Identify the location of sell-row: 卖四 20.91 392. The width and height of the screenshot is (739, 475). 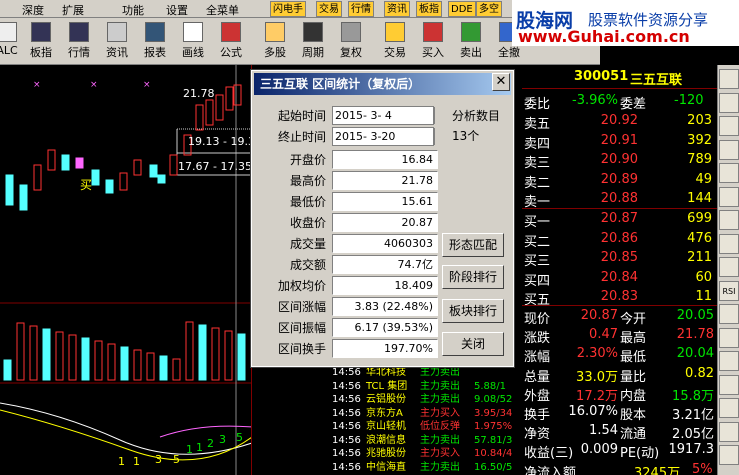
(619, 142).